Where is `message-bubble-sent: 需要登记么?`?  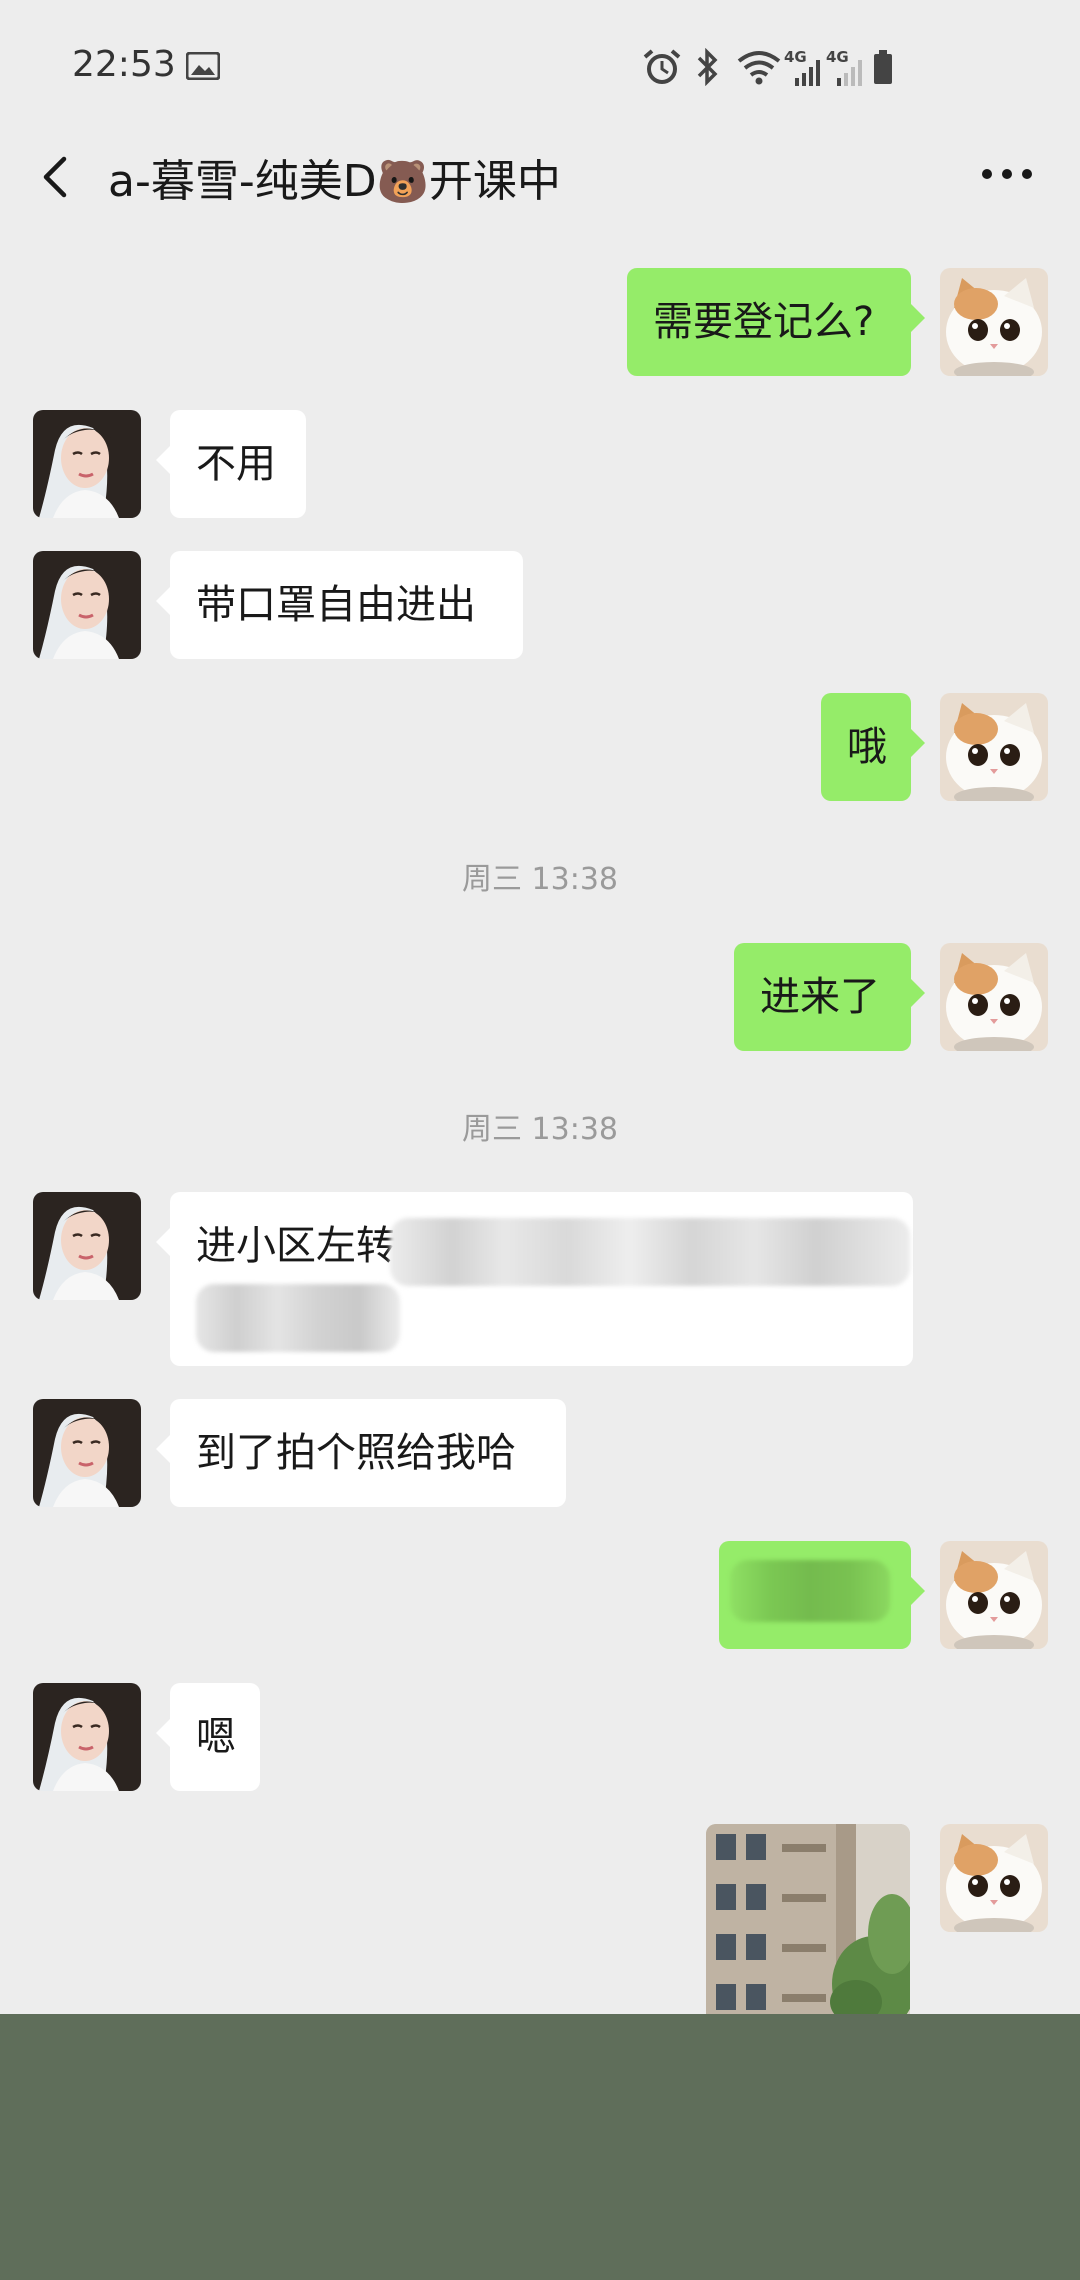 message-bubble-sent: 需要登记么? is located at coordinates (776, 322).